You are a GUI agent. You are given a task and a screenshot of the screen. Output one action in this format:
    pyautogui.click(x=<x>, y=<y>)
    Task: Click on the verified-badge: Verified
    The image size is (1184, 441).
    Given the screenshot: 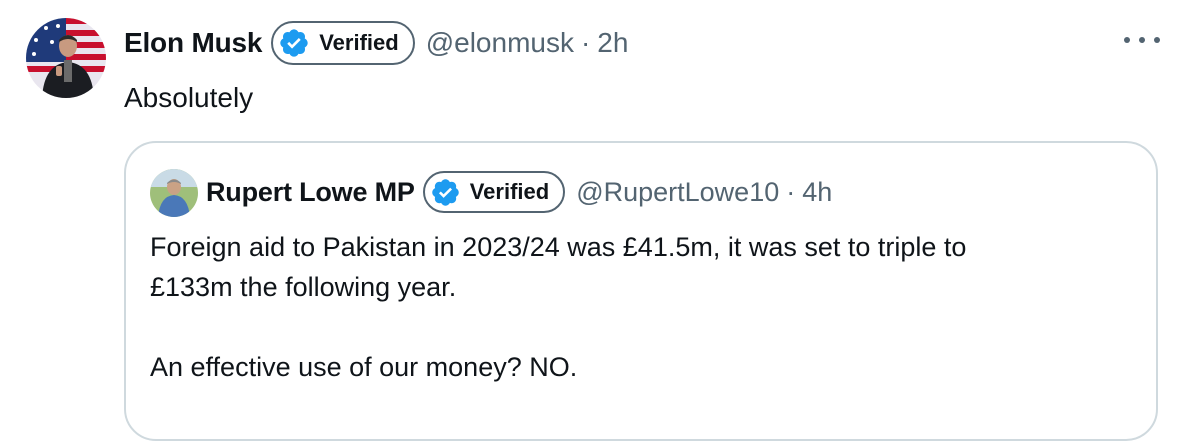 What is the action you would take?
    pyautogui.click(x=343, y=43)
    